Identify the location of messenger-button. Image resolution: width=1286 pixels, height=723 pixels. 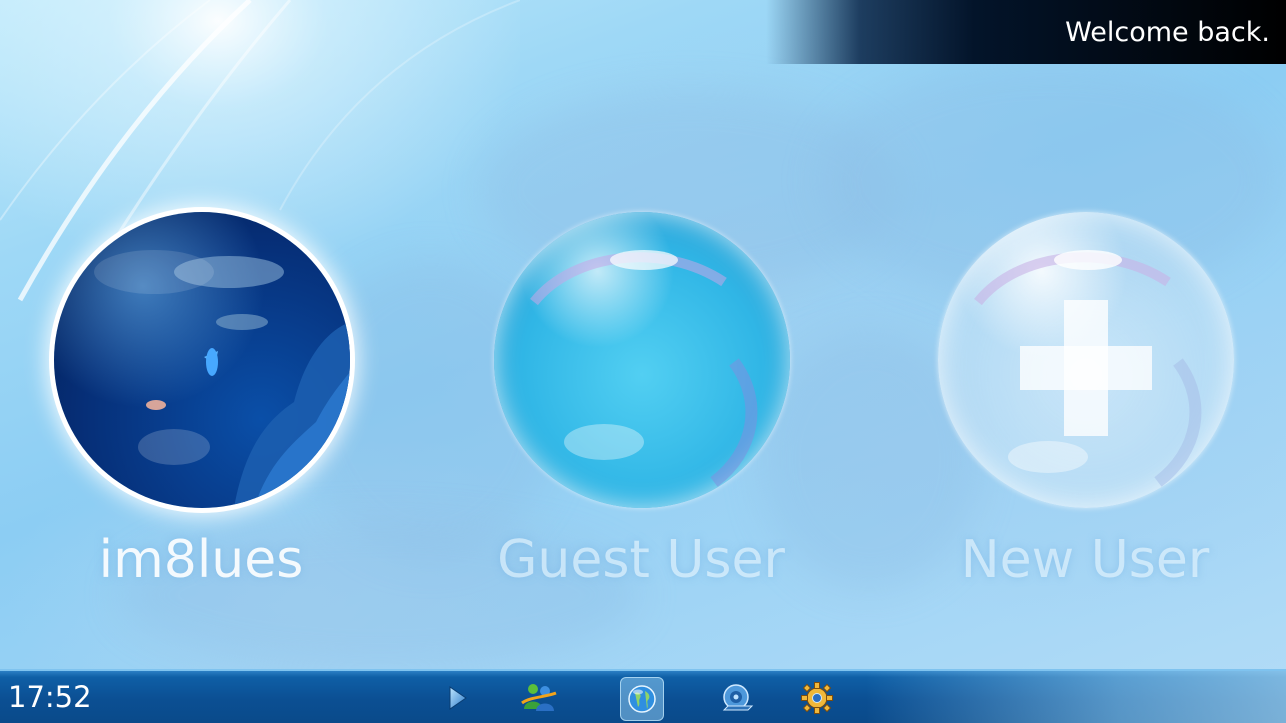
(539, 698).